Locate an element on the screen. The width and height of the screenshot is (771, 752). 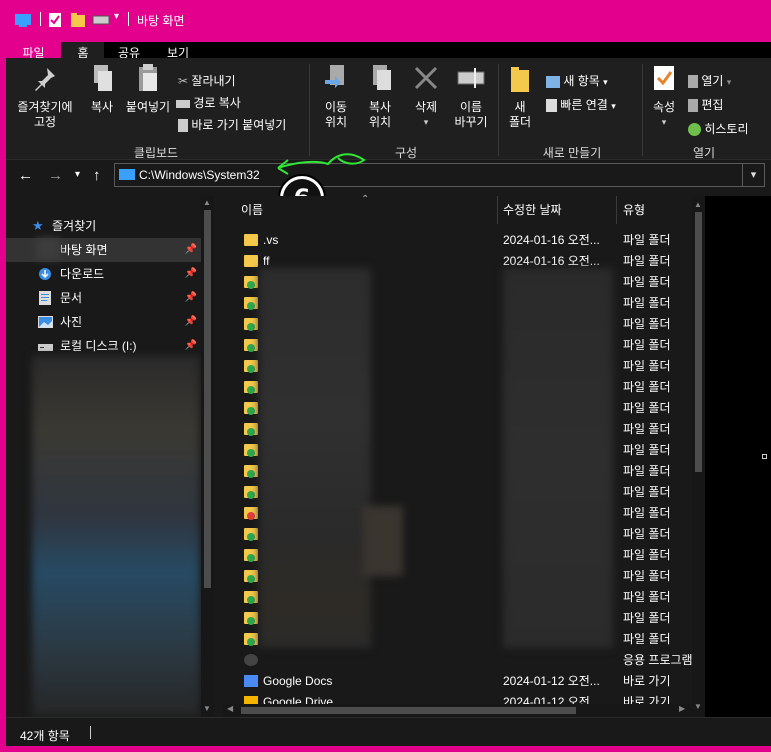
forward-arrow-icon: → is located at coordinates (55, 175).